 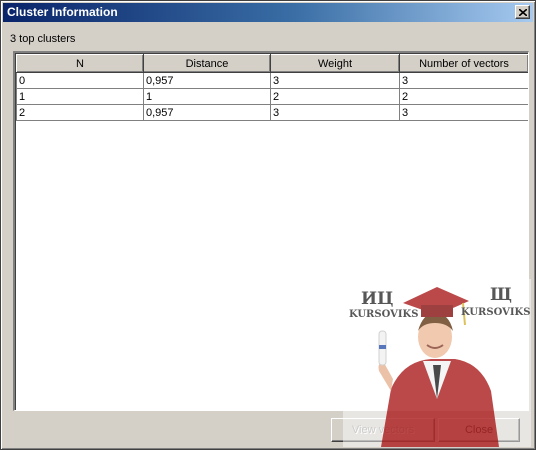 I want to click on cell-n: 1, so click(x=80, y=96).